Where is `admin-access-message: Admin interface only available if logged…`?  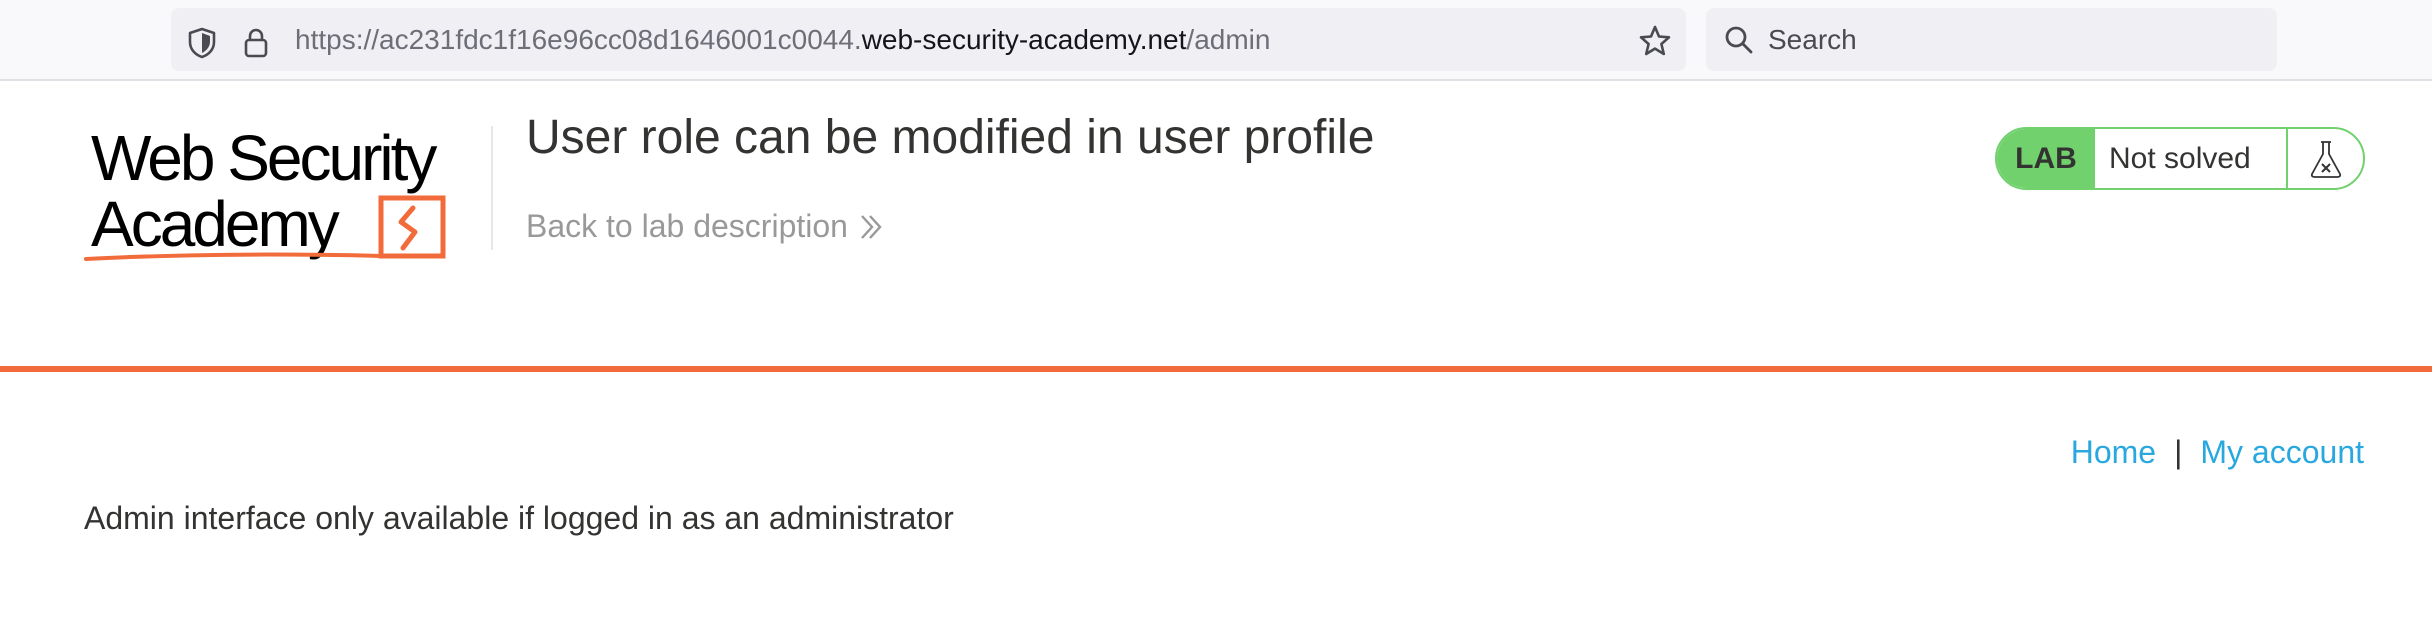 admin-access-message: Admin interface only available if logged… is located at coordinates (519, 518).